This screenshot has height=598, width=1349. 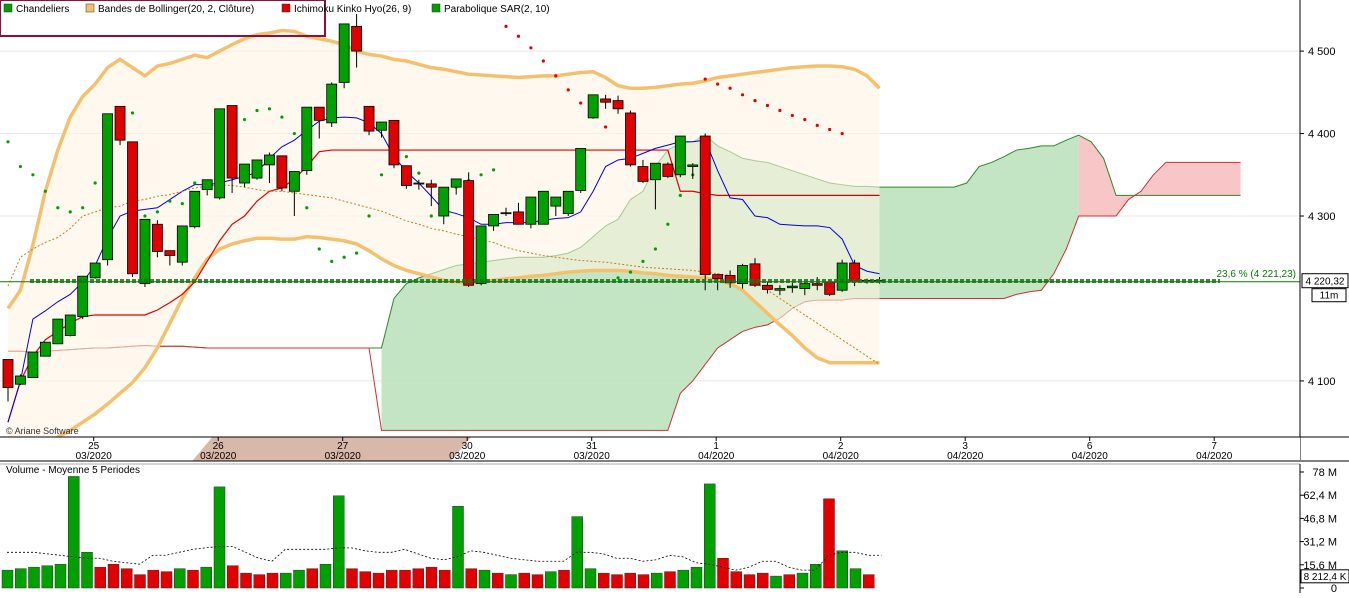 What do you see at coordinates (1322, 217) in the screenshot?
I see `price-tick-label: 4 300` at bounding box center [1322, 217].